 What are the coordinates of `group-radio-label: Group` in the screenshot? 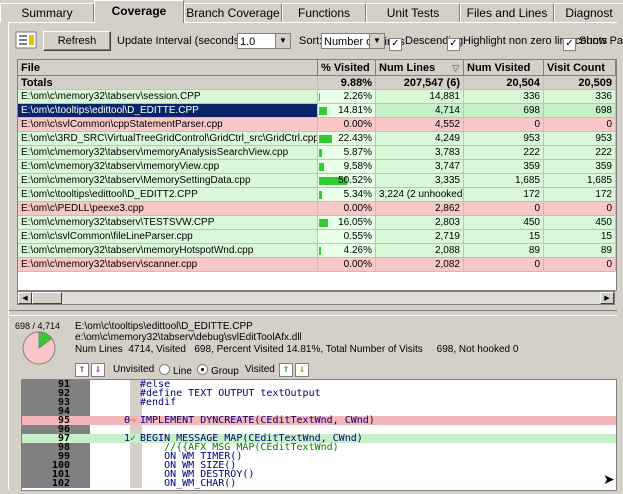 It's located at (225, 371).